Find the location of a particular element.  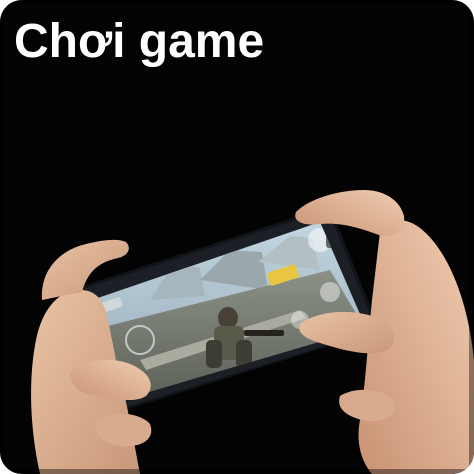

tile-title: Chơi game is located at coordinates (139, 41).